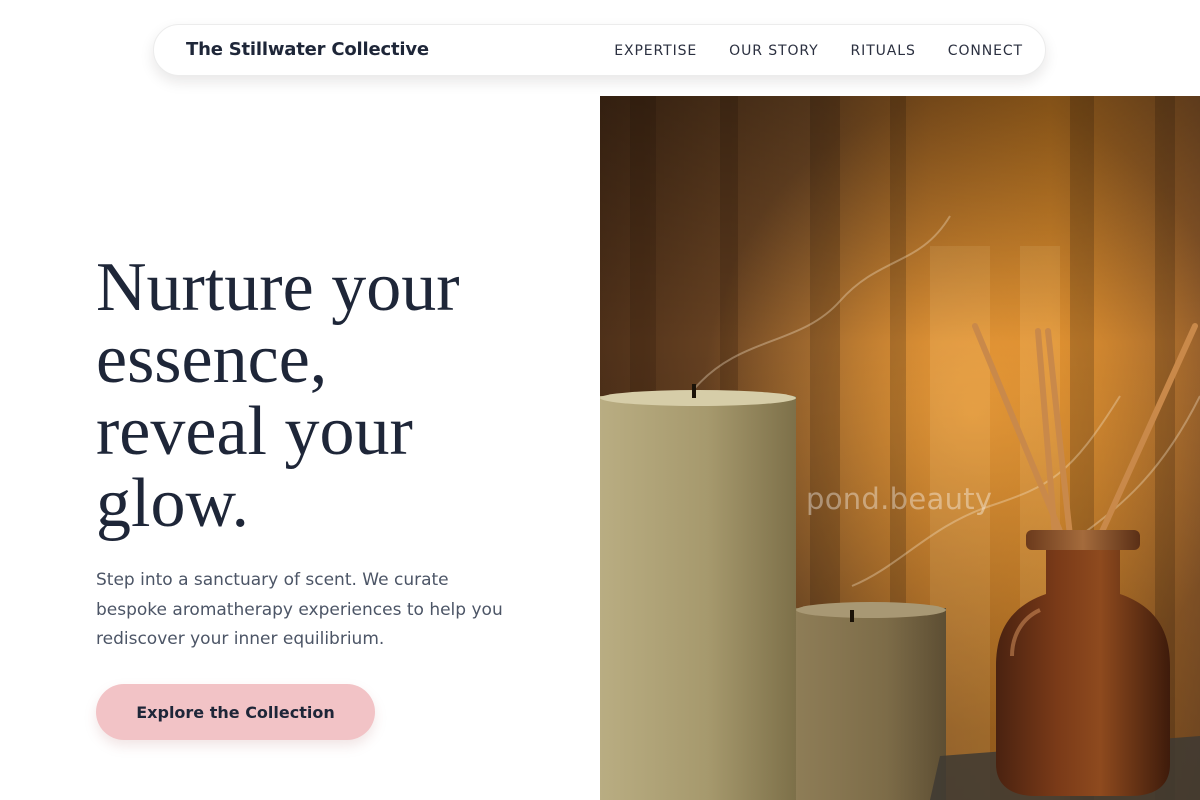 The height and width of the screenshot is (800, 1200). Describe the element at coordinates (773, 51) in the screenshot. I see `nav-link-our-story: OUR STORY` at that location.